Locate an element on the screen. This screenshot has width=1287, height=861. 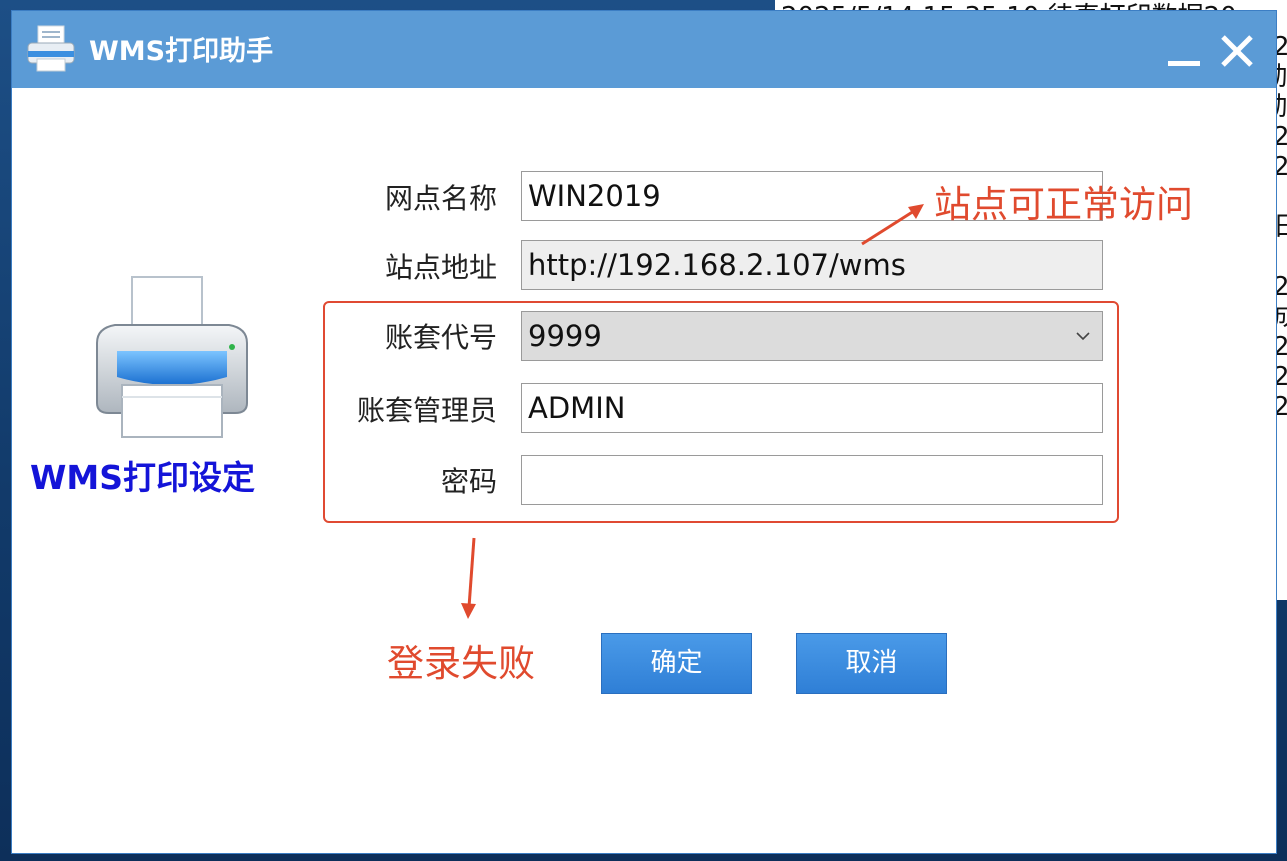
printer-icon is located at coordinates (51, 48).